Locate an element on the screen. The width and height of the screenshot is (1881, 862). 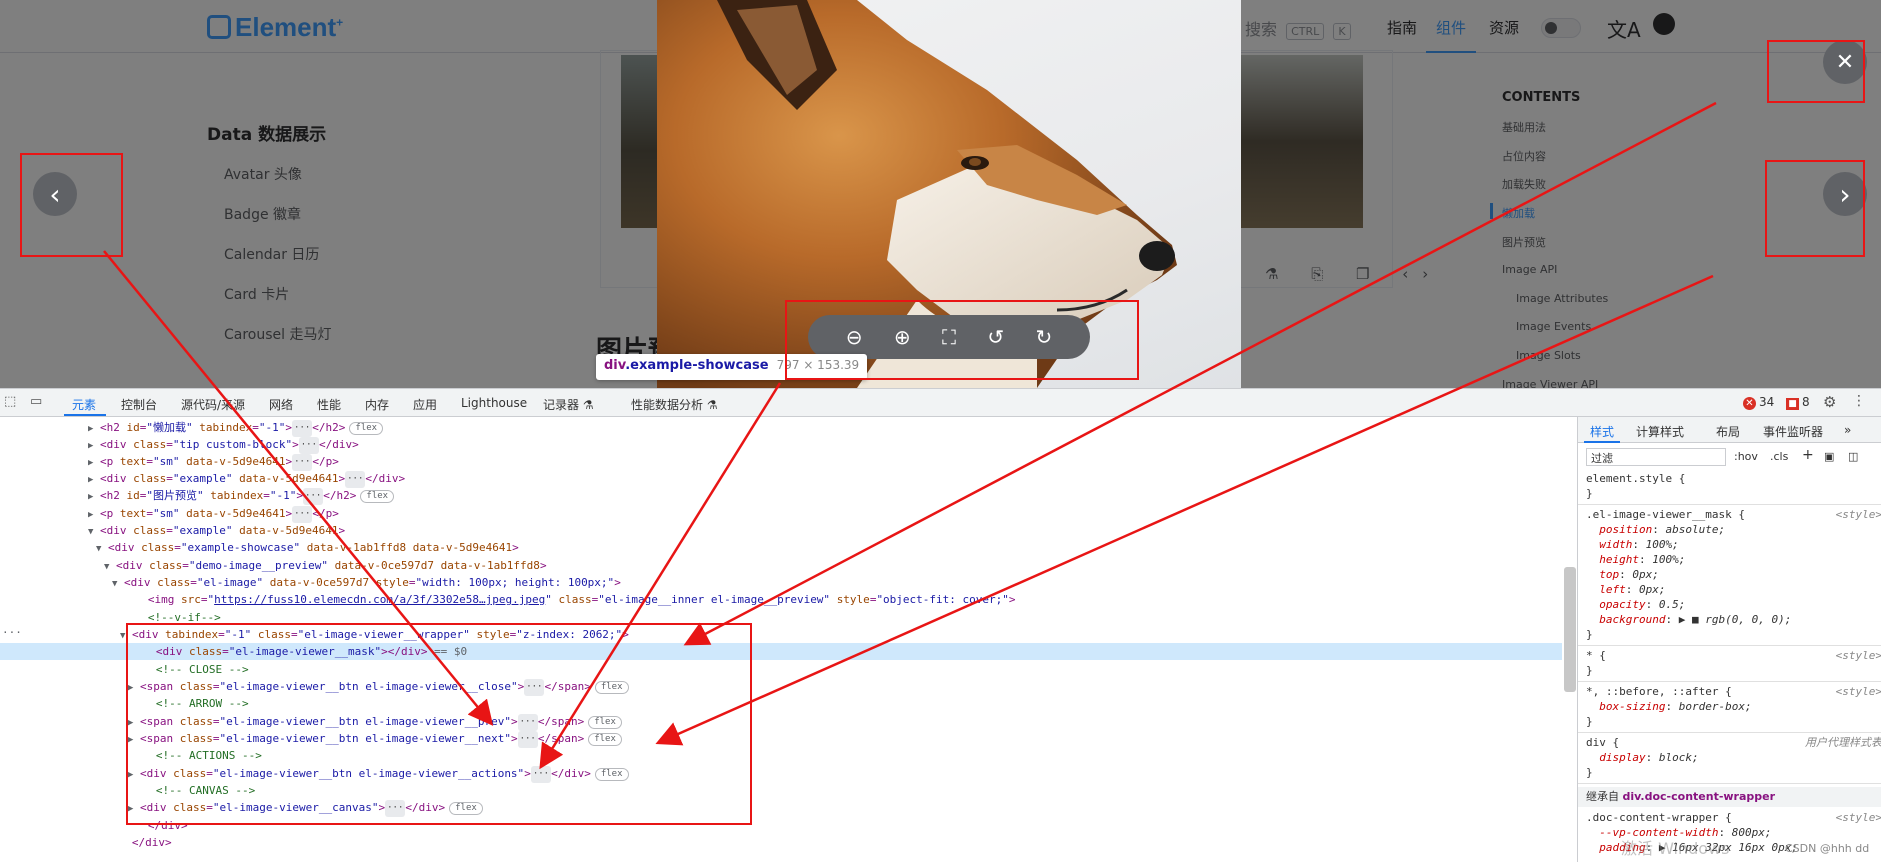
annotation-box-next is located at coordinates (1815, 208).